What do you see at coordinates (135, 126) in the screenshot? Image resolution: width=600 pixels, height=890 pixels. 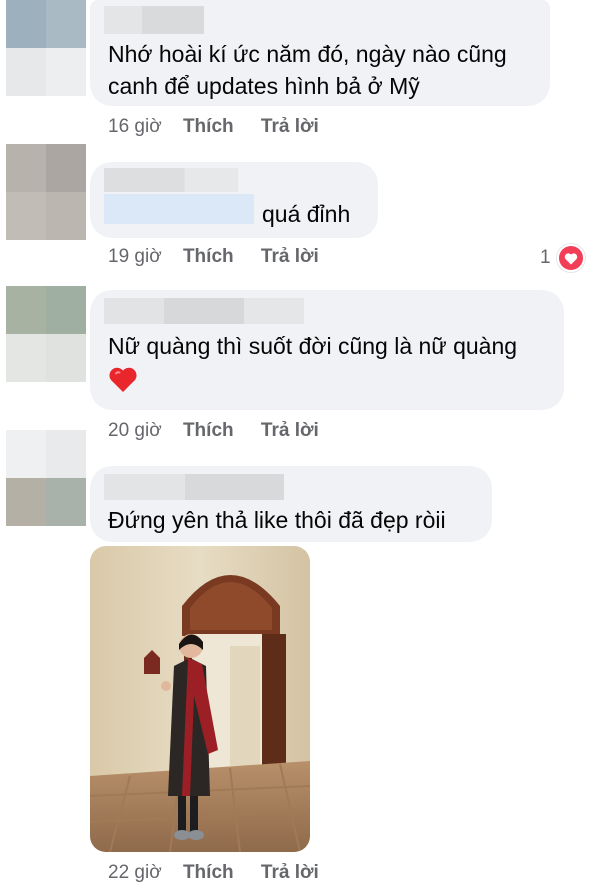 I see `comment-time: 16 giờ` at bounding box center [135, 126].